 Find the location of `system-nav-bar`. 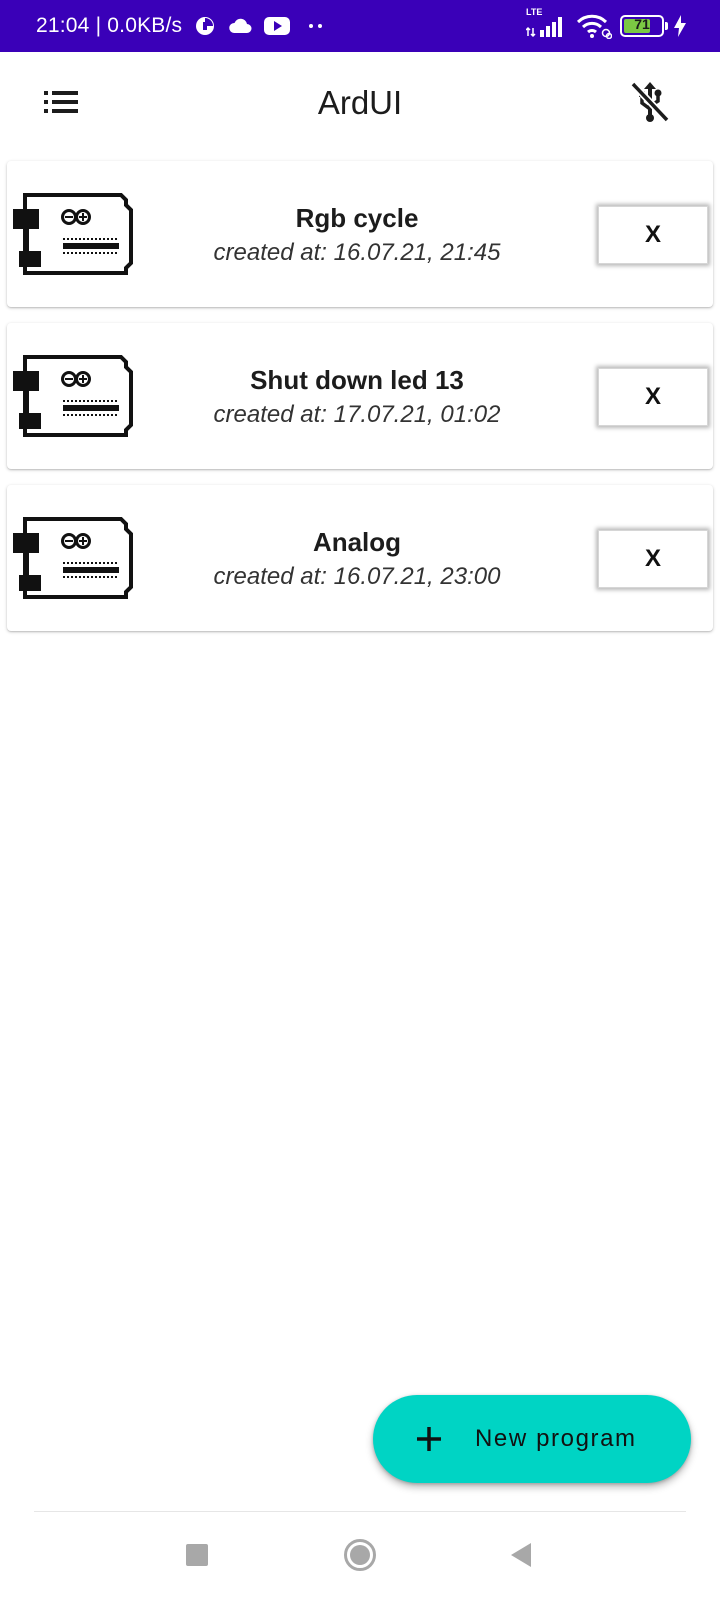

system-nav-bar is located at coordinates (360, 1556).